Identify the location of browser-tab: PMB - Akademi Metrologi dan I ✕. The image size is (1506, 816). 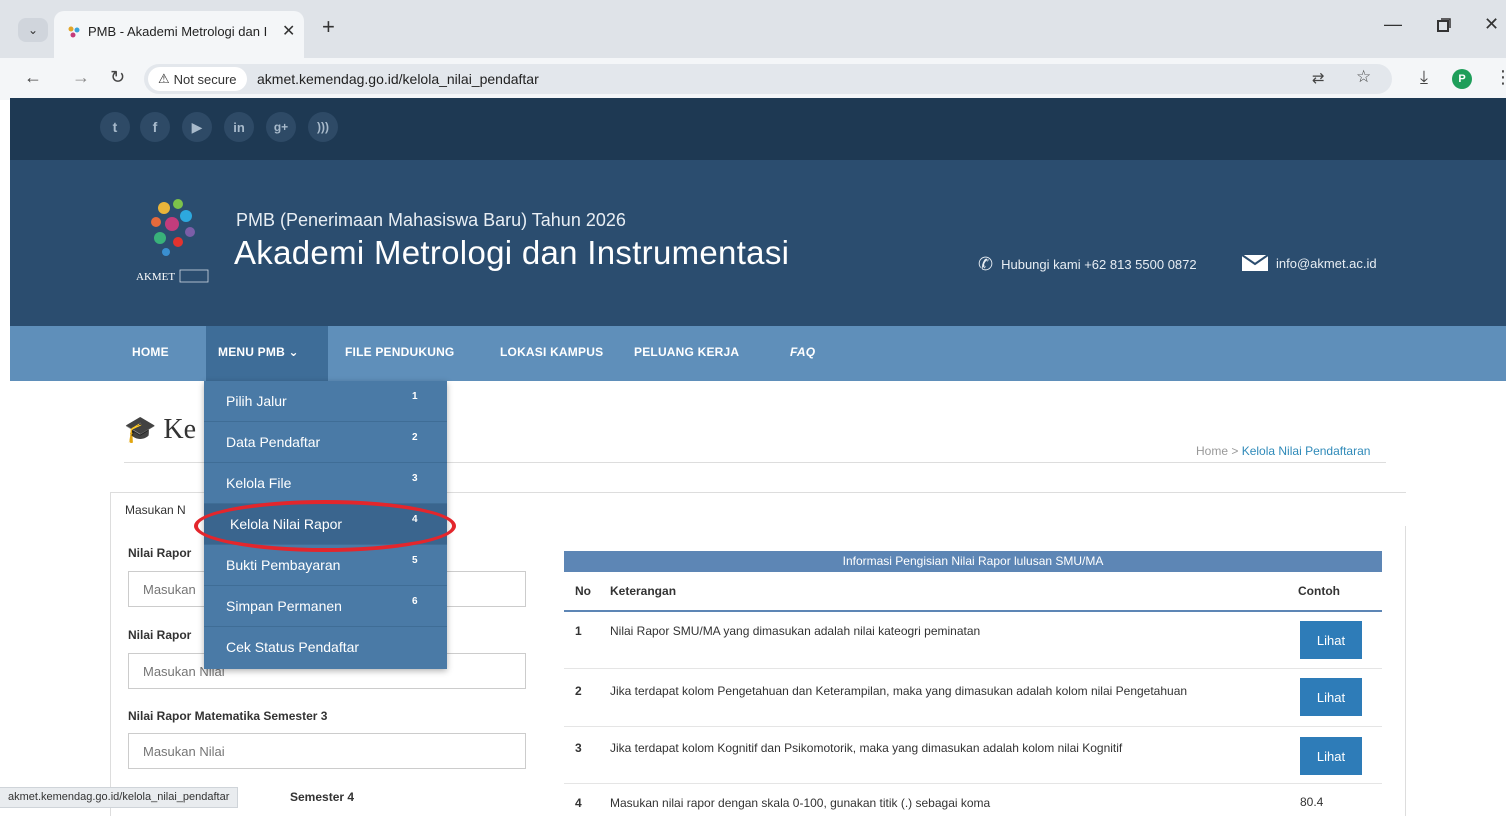
(179, 34).